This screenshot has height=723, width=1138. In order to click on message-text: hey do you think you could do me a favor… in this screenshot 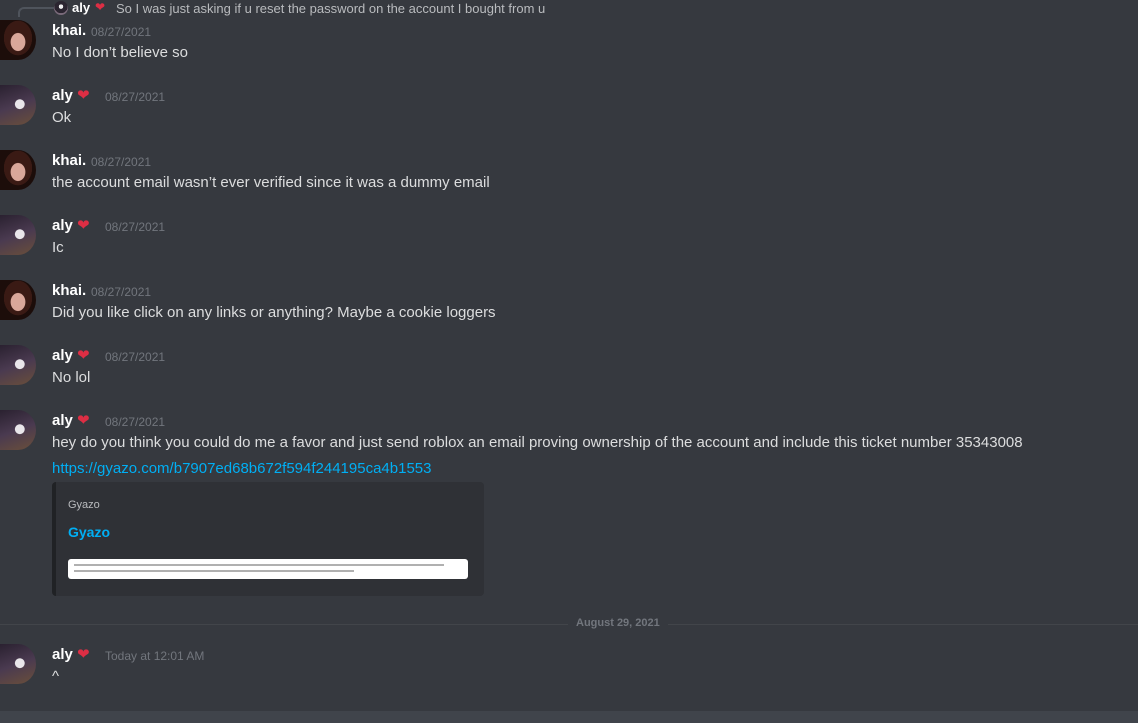, I will do `click(537, 442)`.